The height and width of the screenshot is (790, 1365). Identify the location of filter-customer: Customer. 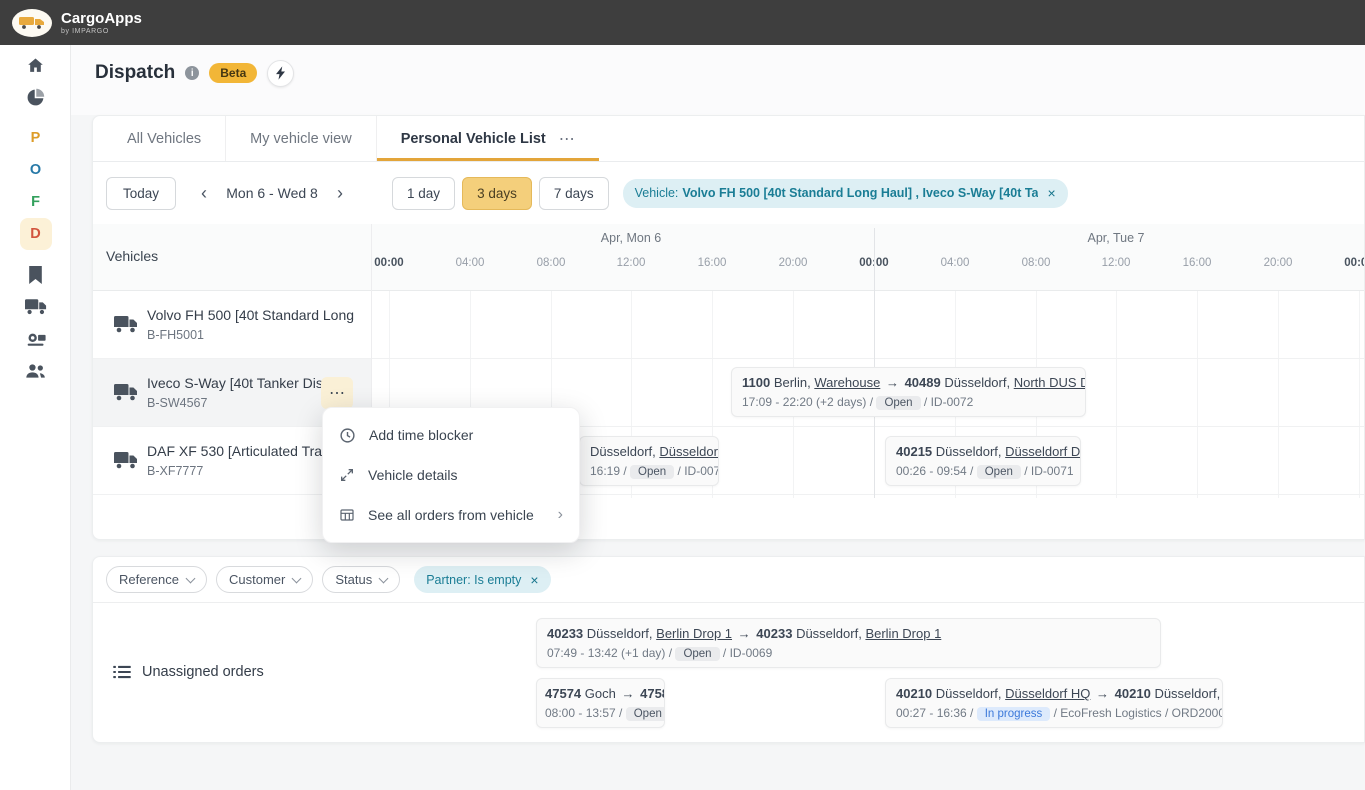
(264, 579).